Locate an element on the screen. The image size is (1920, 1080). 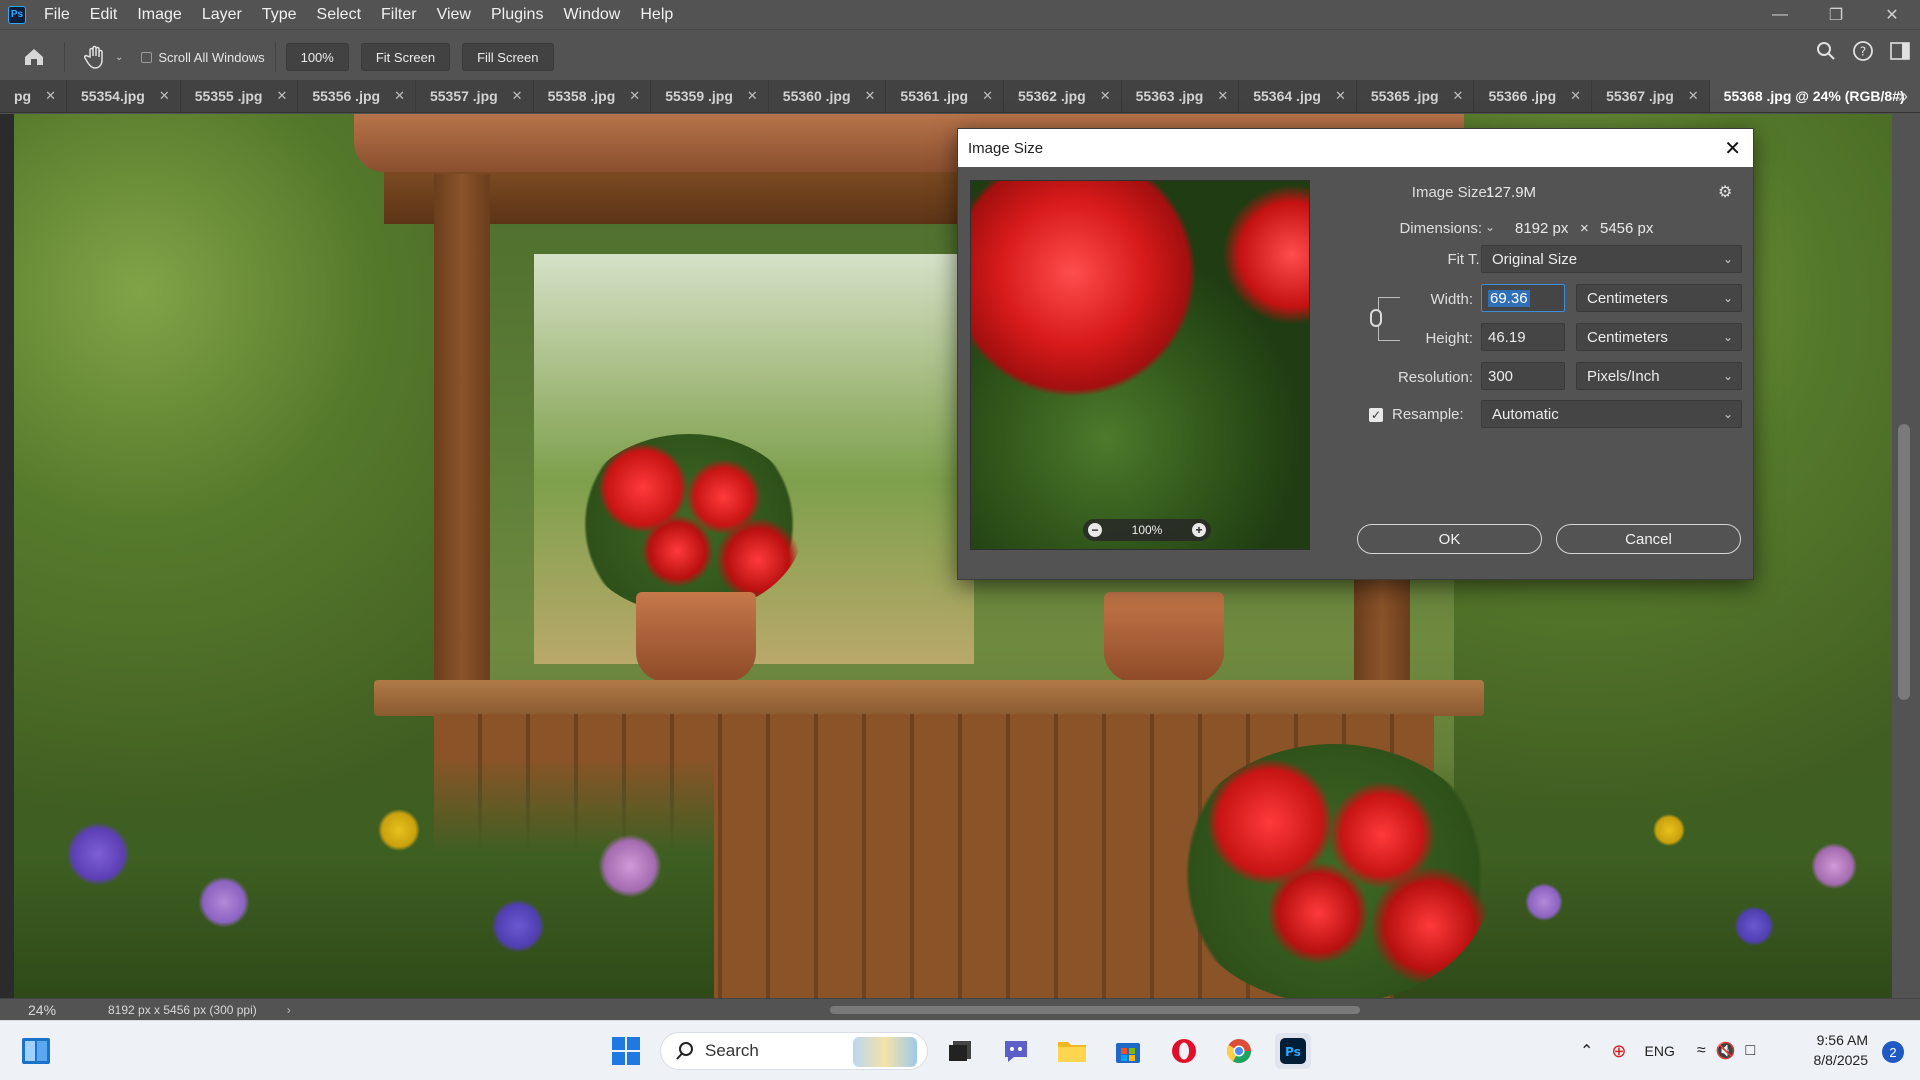
language-indicator: ENG is located at coordinates (1660, 1051).